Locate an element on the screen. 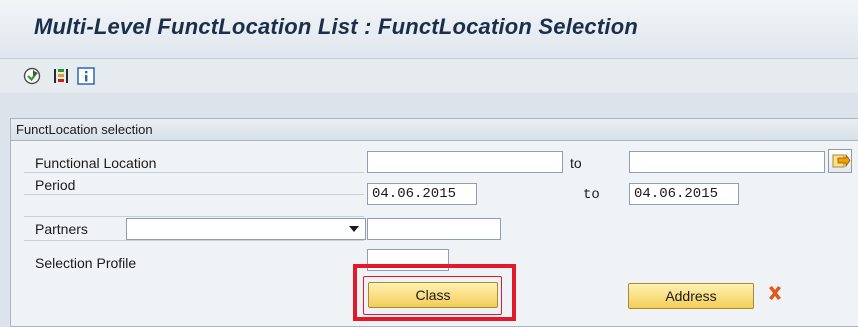 The image size is (858, 327). period-label: Period is located at coordinates (55, 185).